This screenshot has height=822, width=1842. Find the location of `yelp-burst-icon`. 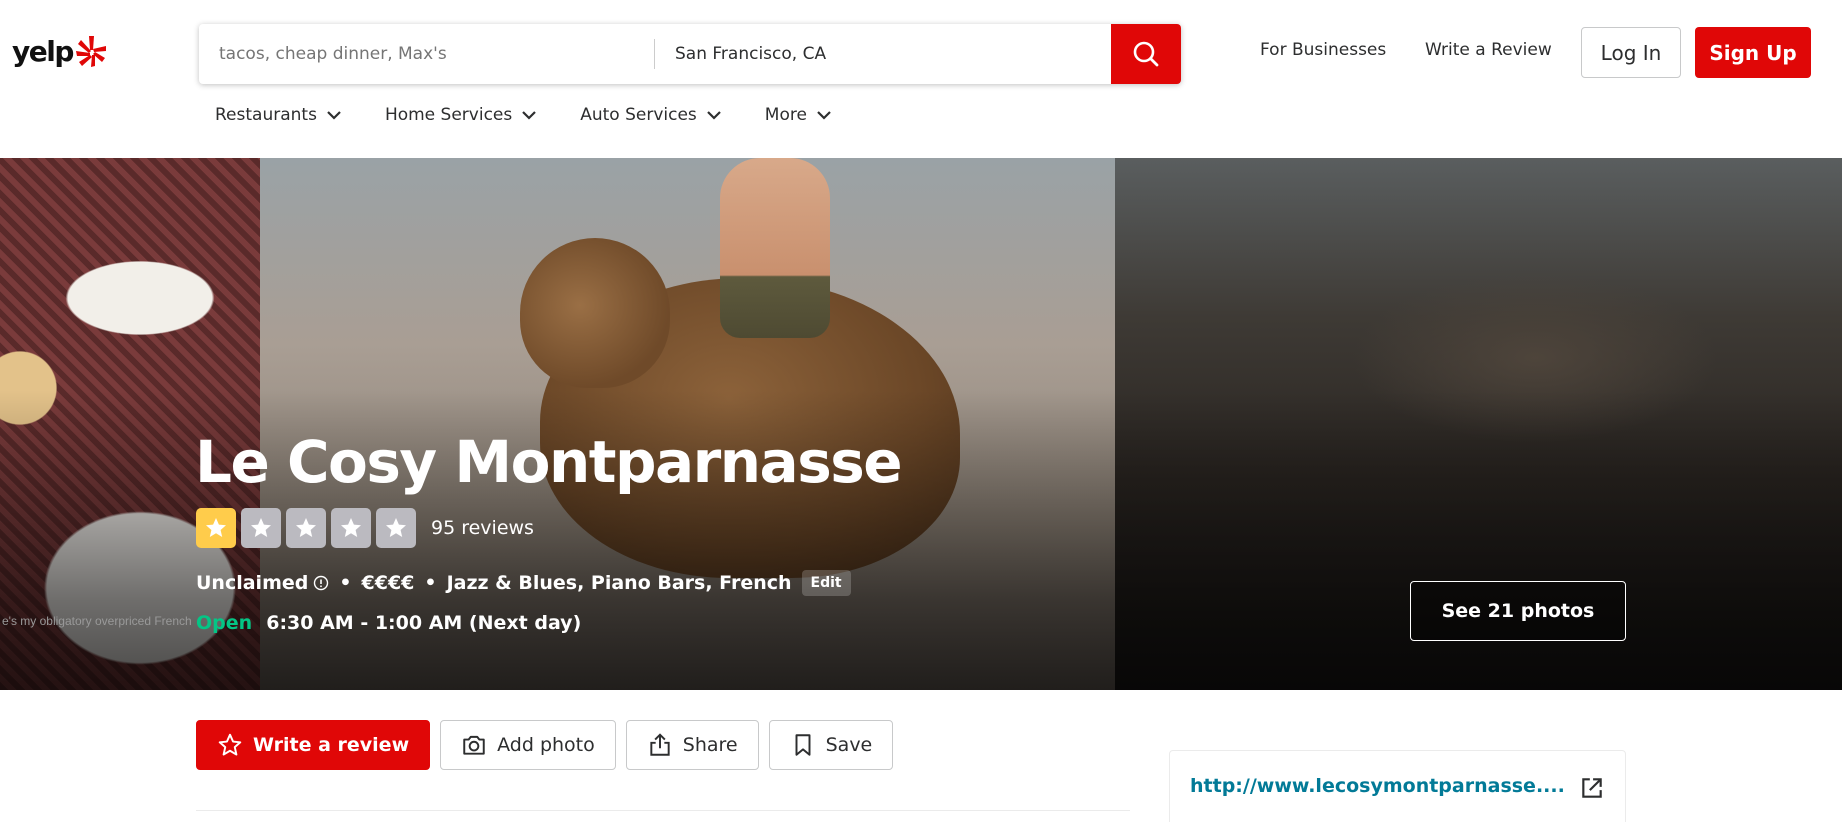

yelp-burst-icon is located at coordinates (90, 51).